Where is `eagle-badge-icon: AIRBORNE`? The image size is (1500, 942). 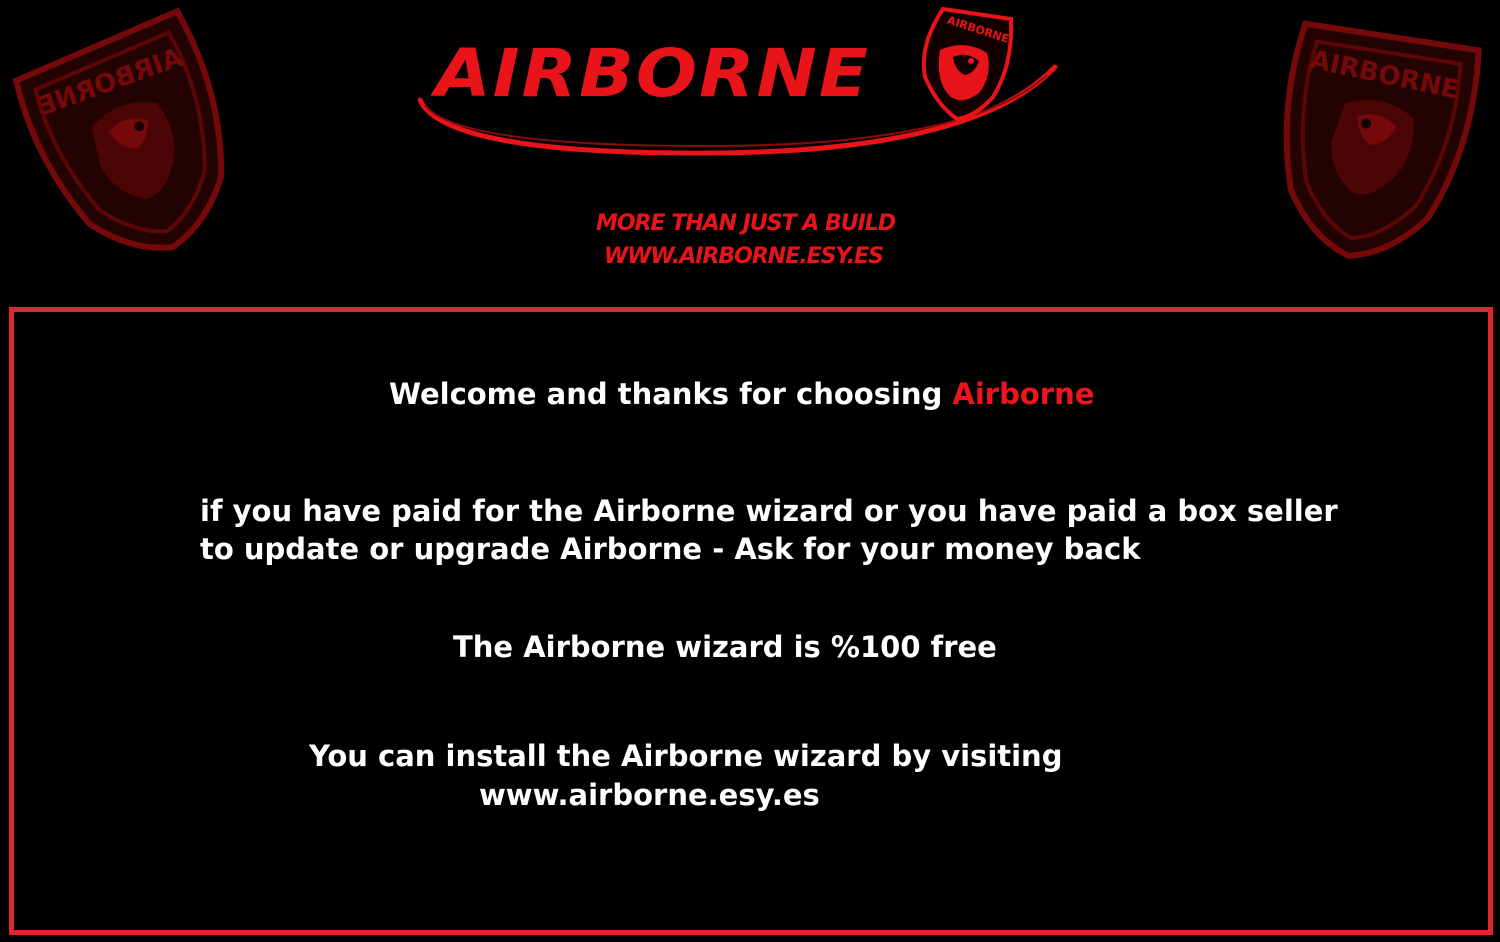 eagle-badge-icon: AIRBORNE is located at coordinates (967, 64).